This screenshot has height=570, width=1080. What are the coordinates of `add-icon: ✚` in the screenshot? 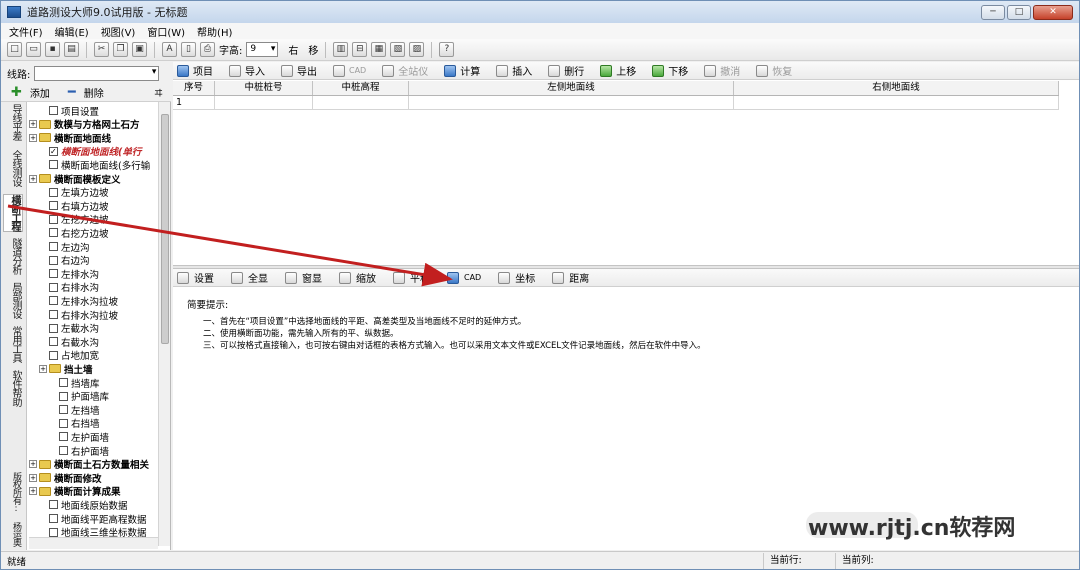 It's located at (16, 92).